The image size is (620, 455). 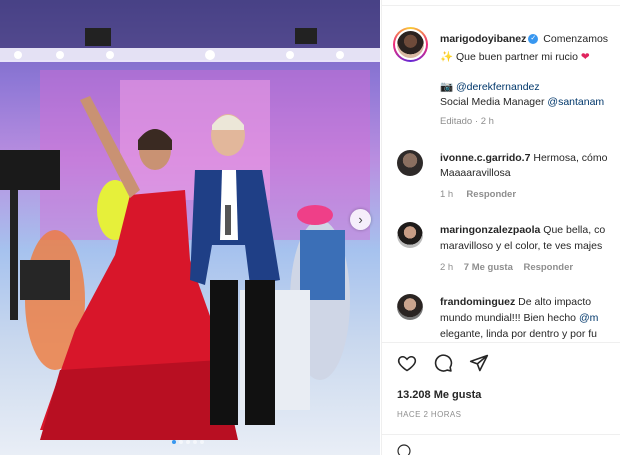 I want to click on comment-text-continued: maravilloso y el color, te ves majes, so click(x=521, y=246).